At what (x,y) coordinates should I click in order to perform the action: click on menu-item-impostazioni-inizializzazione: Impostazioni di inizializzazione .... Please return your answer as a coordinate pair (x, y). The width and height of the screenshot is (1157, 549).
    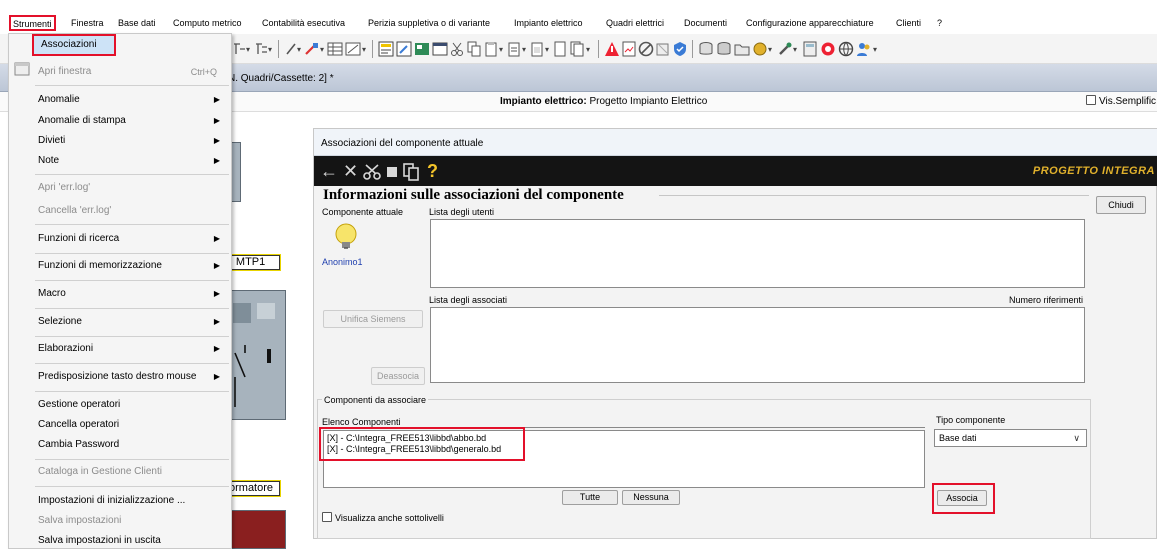
    Looking at the image, I should click on (120, 501).